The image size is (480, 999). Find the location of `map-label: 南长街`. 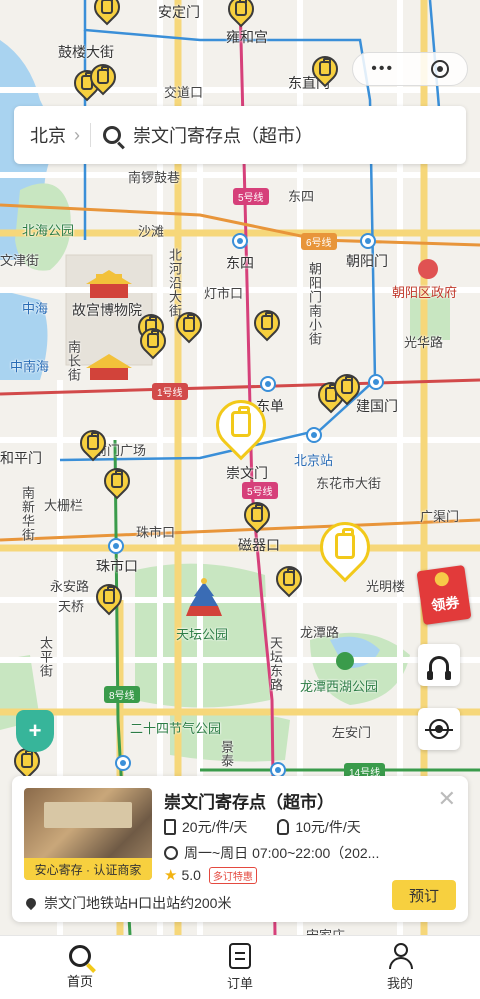

map-label: 南长街 is located at coordinates (73, 361).